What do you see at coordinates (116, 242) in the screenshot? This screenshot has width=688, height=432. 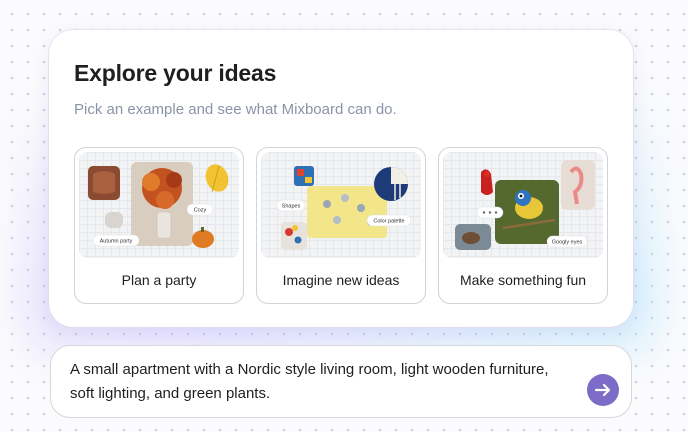 I see `tag-autumn-party: Autumn party` at bounding box center [116, 242].